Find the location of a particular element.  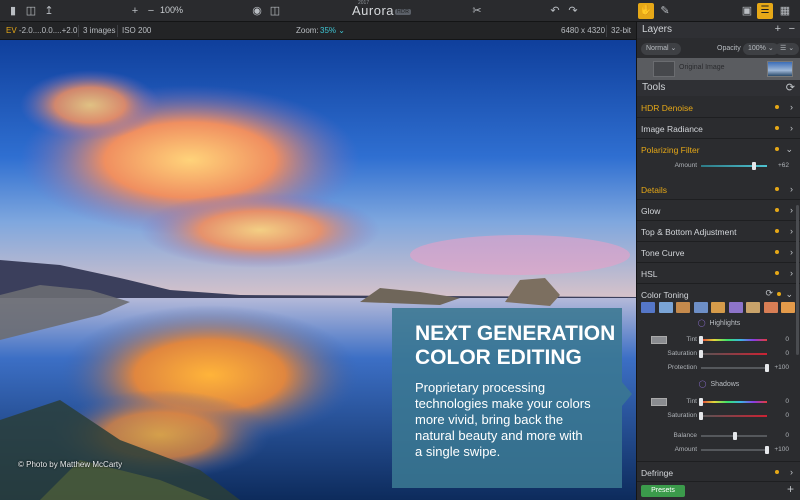

remove-layer-button: − is located at coordinates (792, 29).